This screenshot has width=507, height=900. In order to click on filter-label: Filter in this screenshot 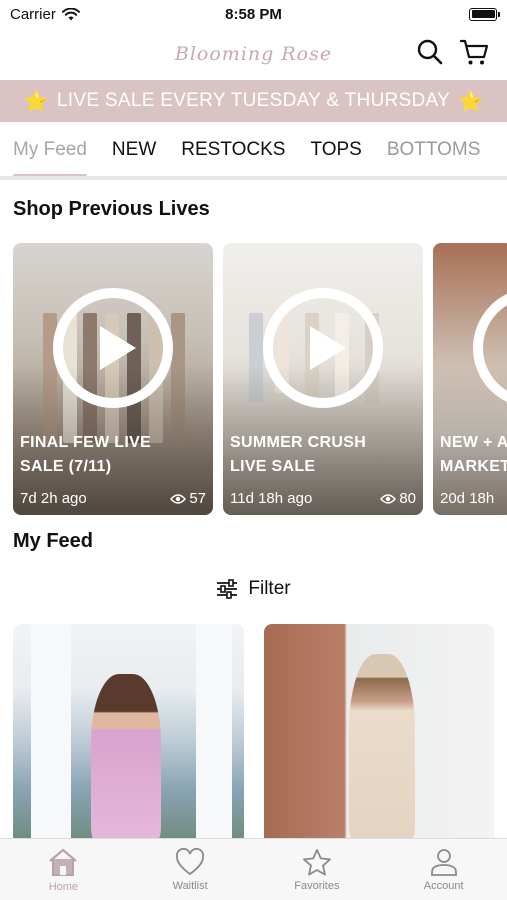, I will do `click(269, 588)`.